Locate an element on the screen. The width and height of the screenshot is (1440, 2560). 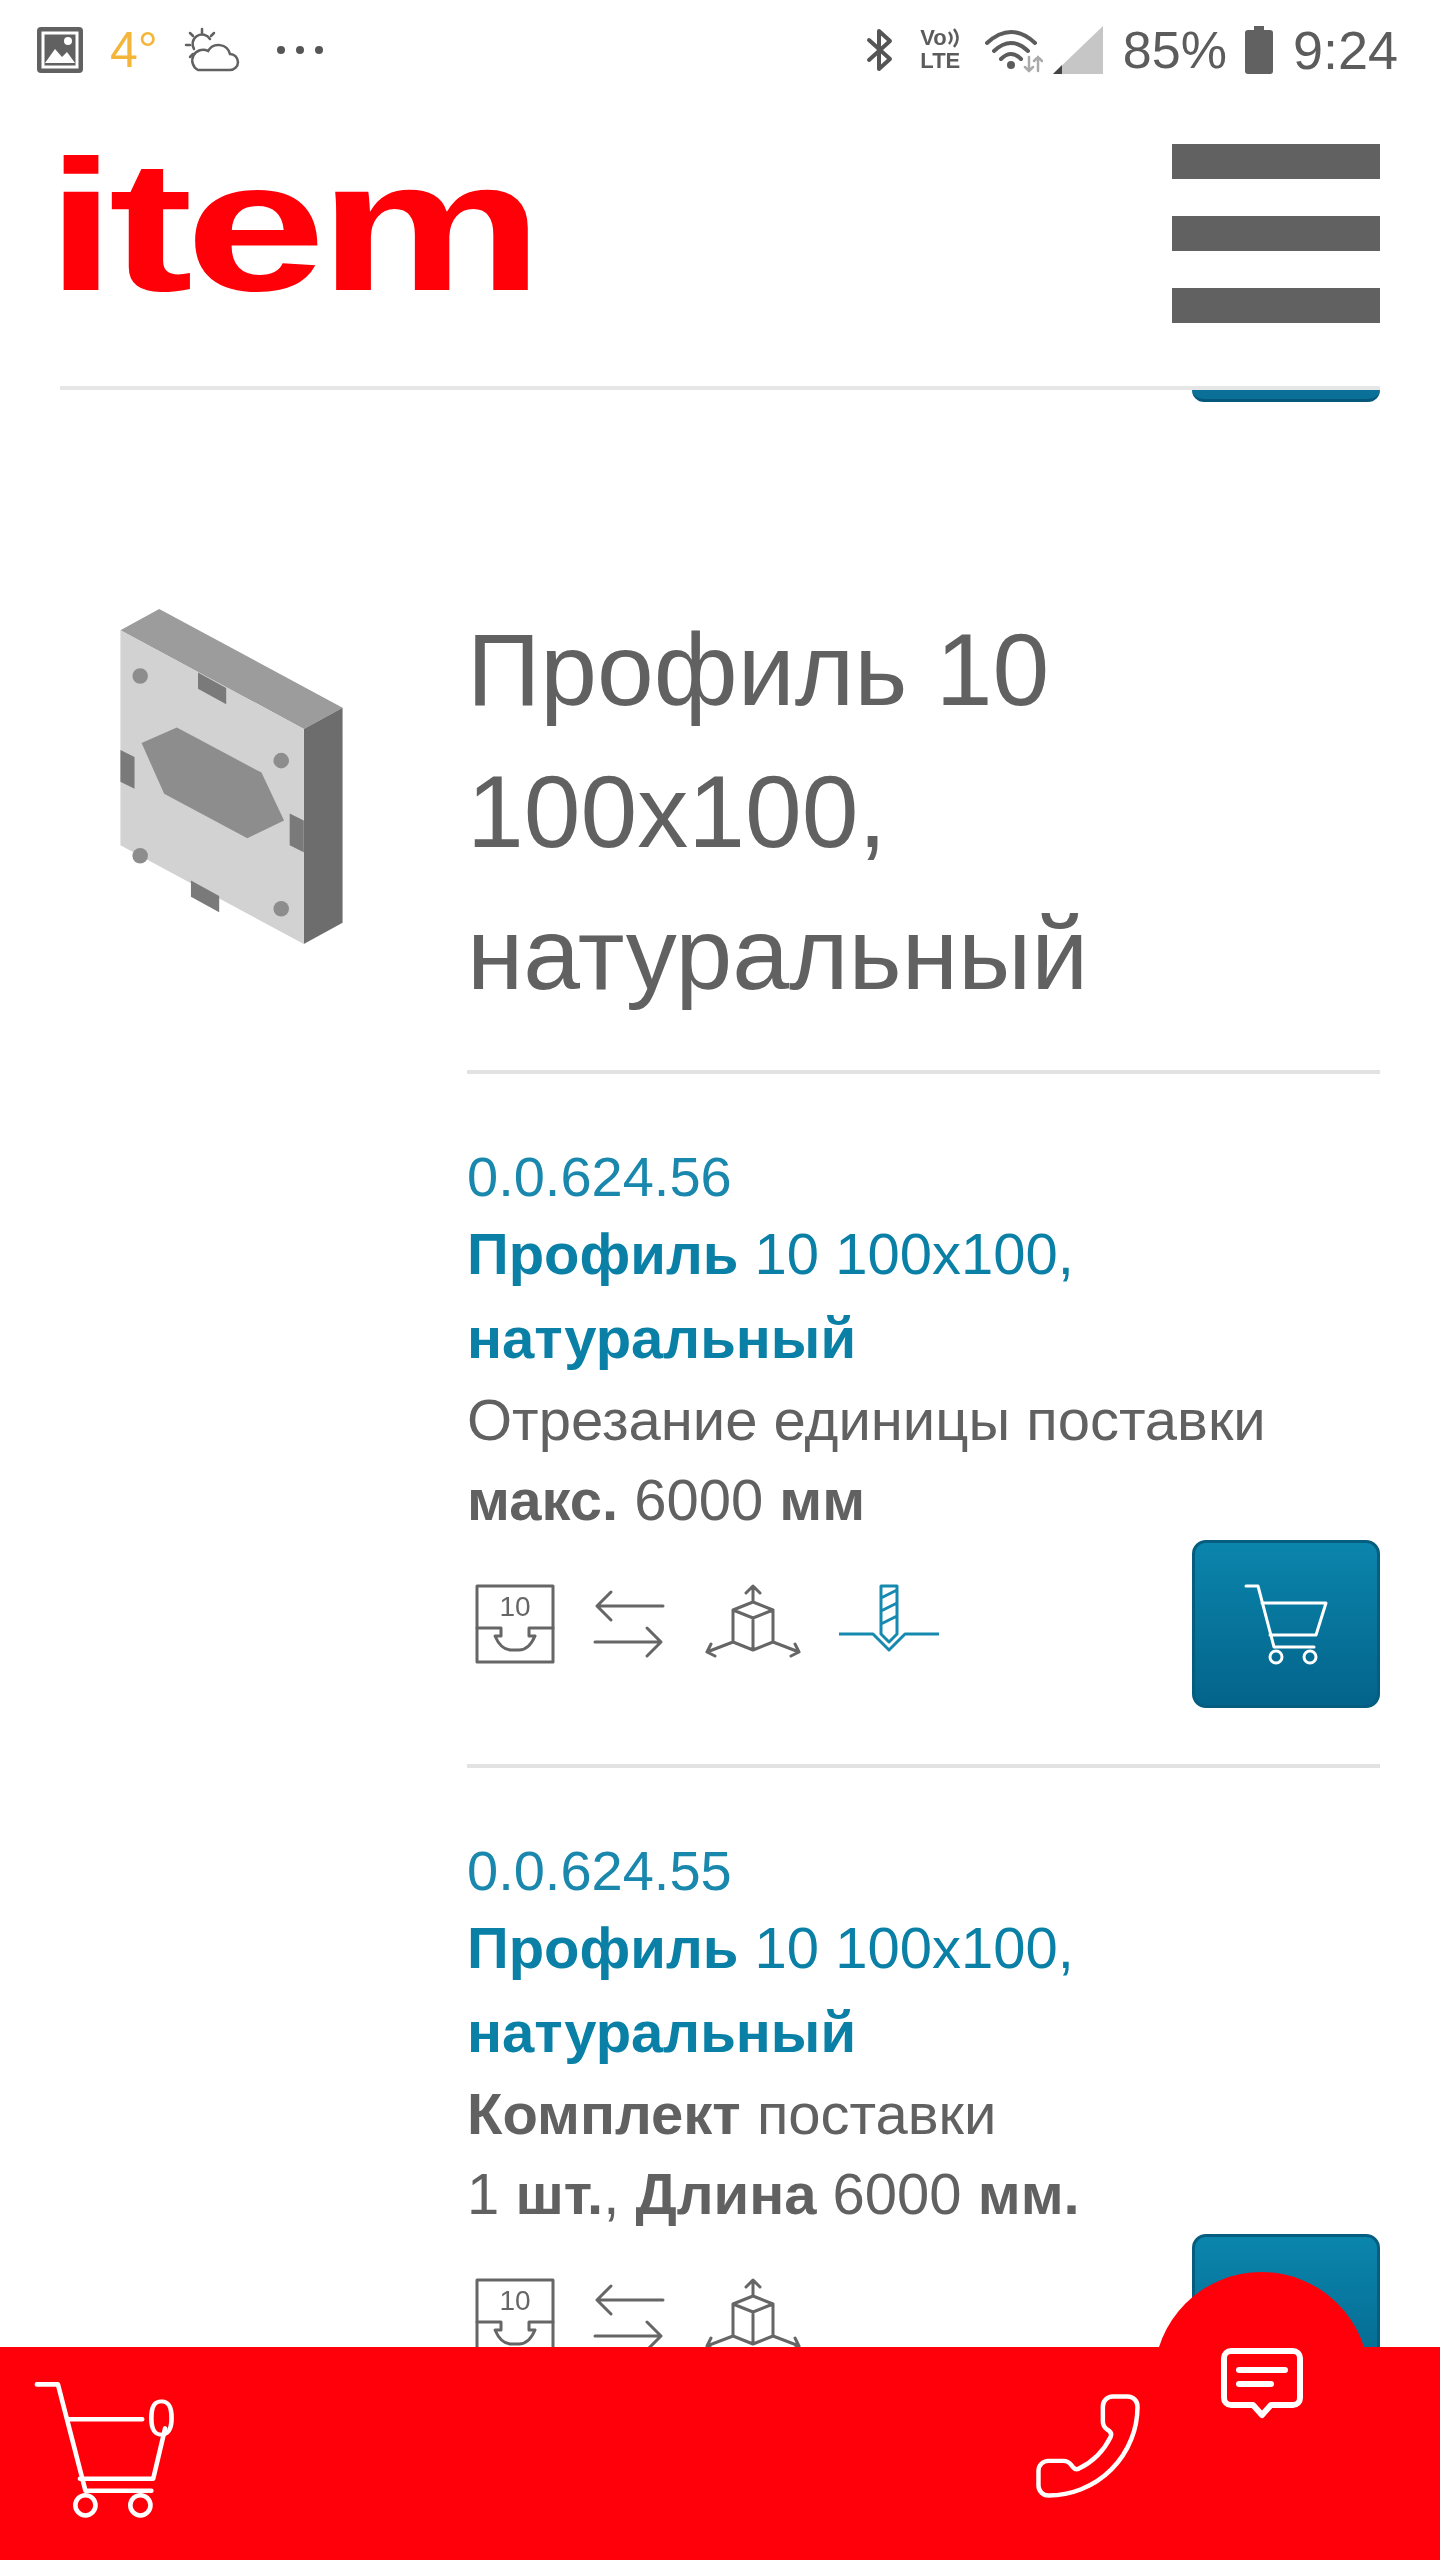
dots-icon is located at coordinates (299, 50).